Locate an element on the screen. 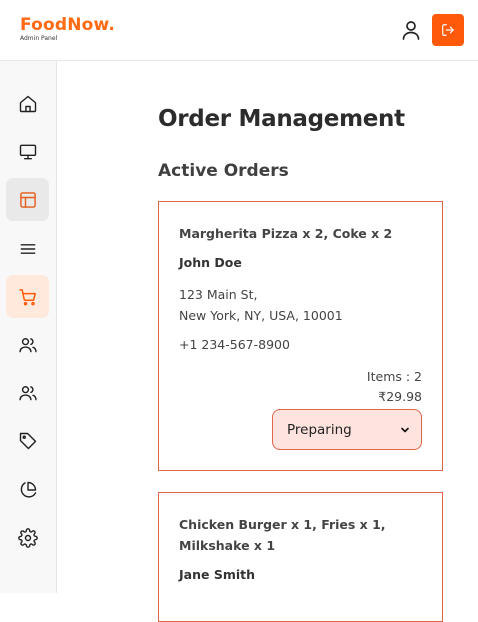 This screenshot has width=478, height=622. sidebar-item-layout is located at coordinates (27, 199).